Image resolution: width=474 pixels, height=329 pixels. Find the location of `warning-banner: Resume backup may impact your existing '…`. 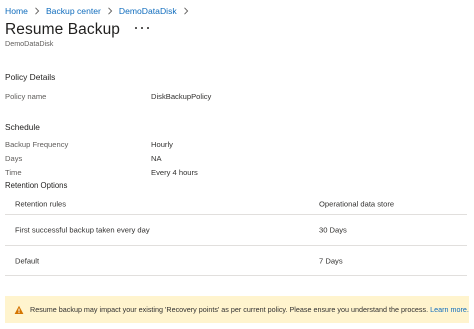

warning-banner: Resume backup may impact your existing '… is located at coordinates (237, 309).